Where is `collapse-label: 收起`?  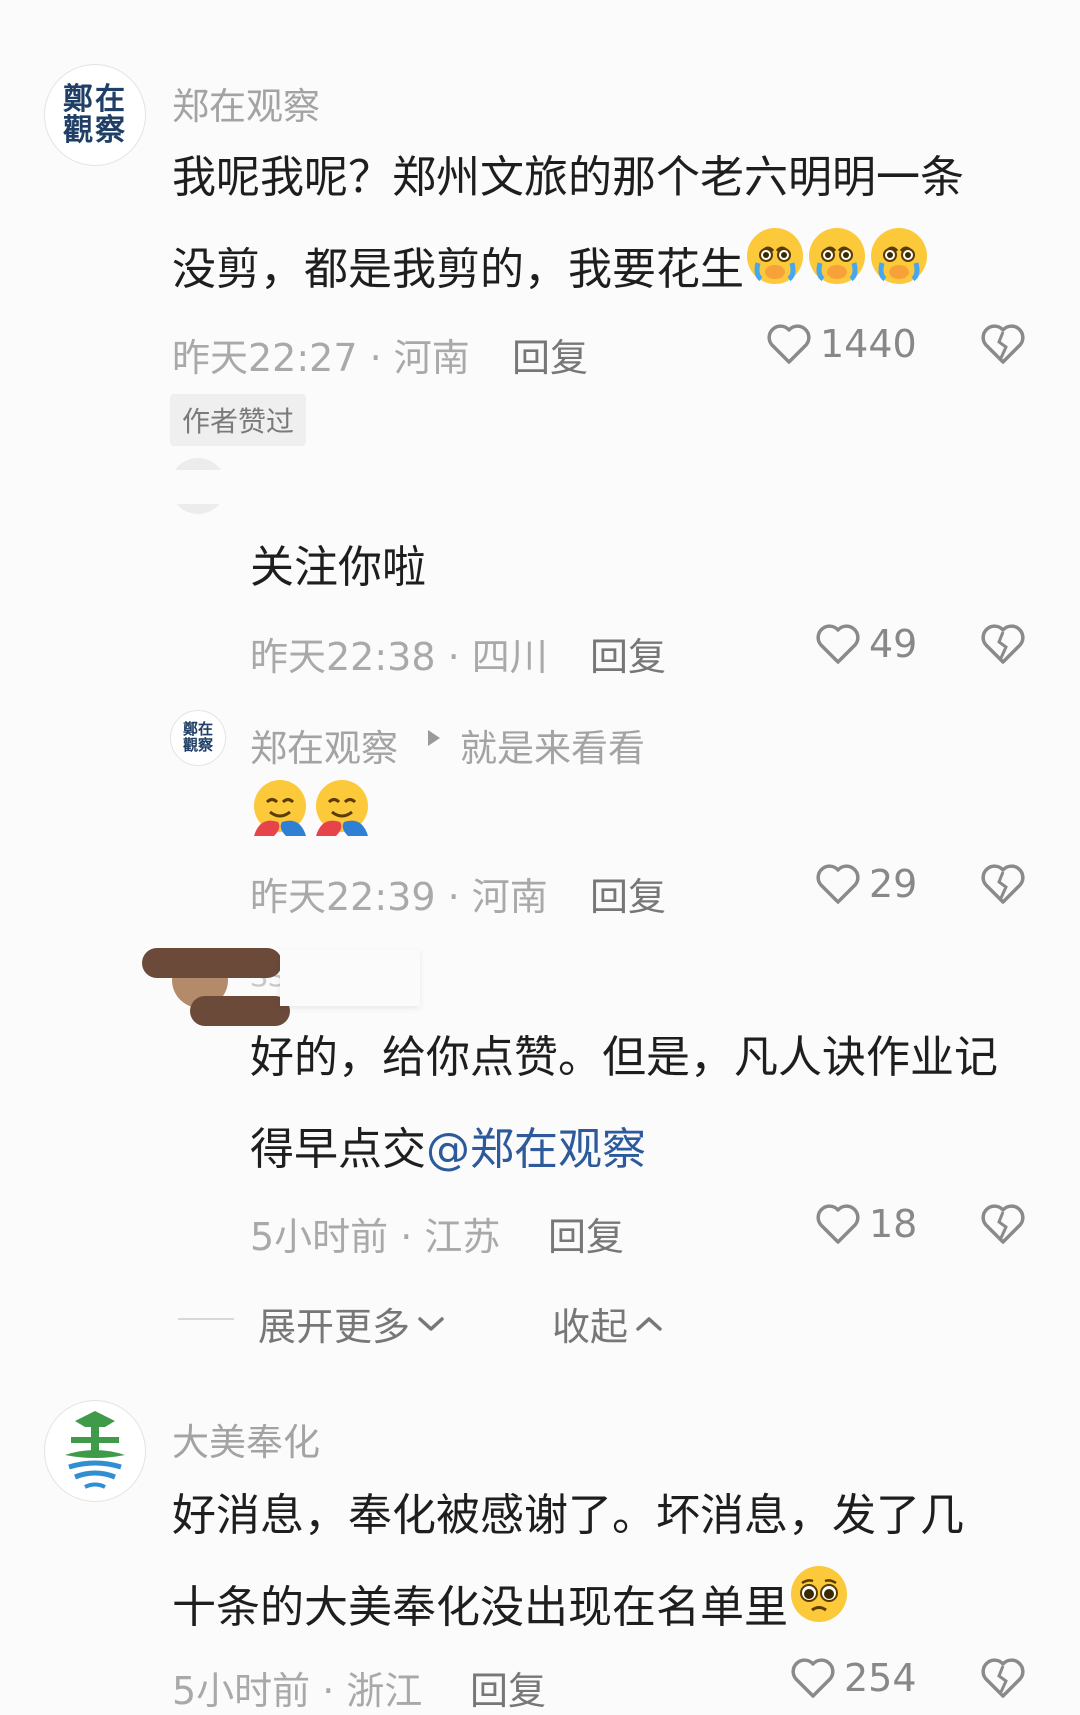 collapse-label: 收起 is located at coordinates (590, 1327).